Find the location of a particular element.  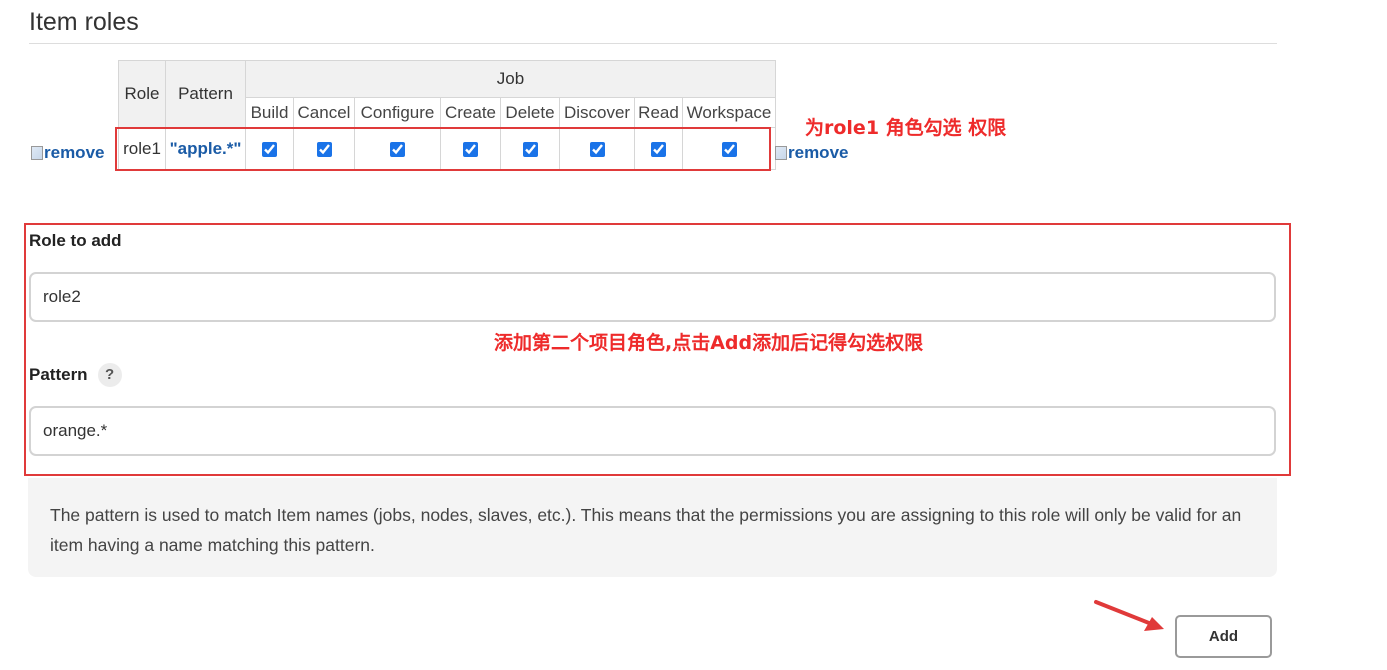

remove-row-link-right: remove is located at coordinates (811, 153).